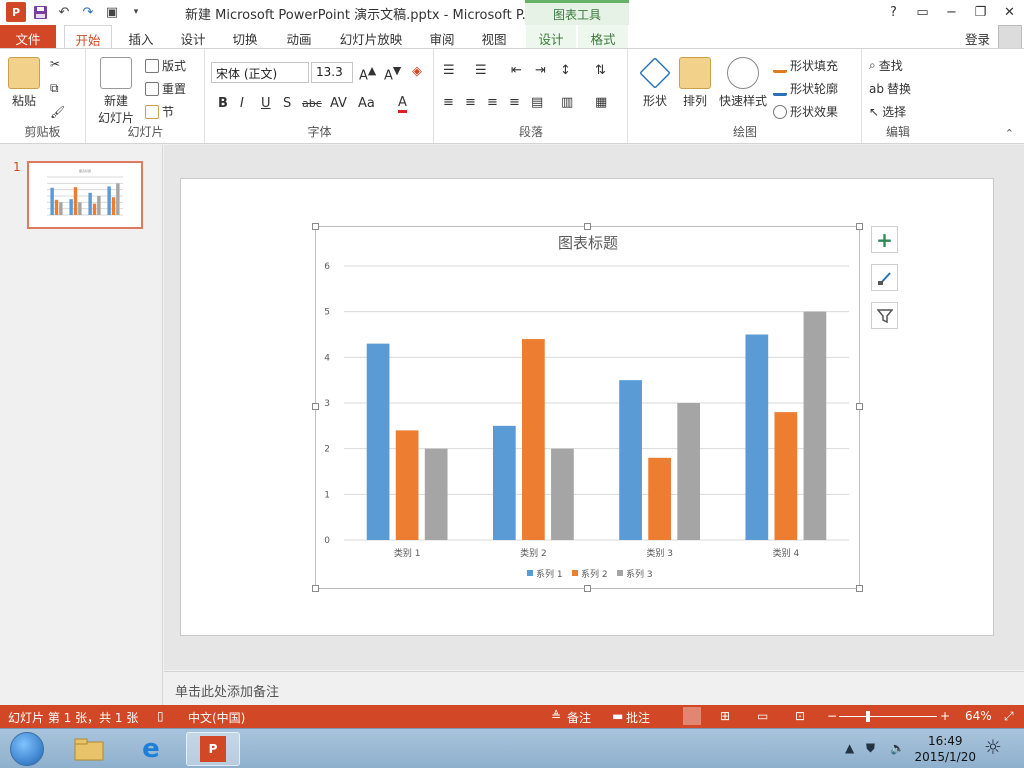  I want to click on zoom-out-icon: −, so click(832, 716).